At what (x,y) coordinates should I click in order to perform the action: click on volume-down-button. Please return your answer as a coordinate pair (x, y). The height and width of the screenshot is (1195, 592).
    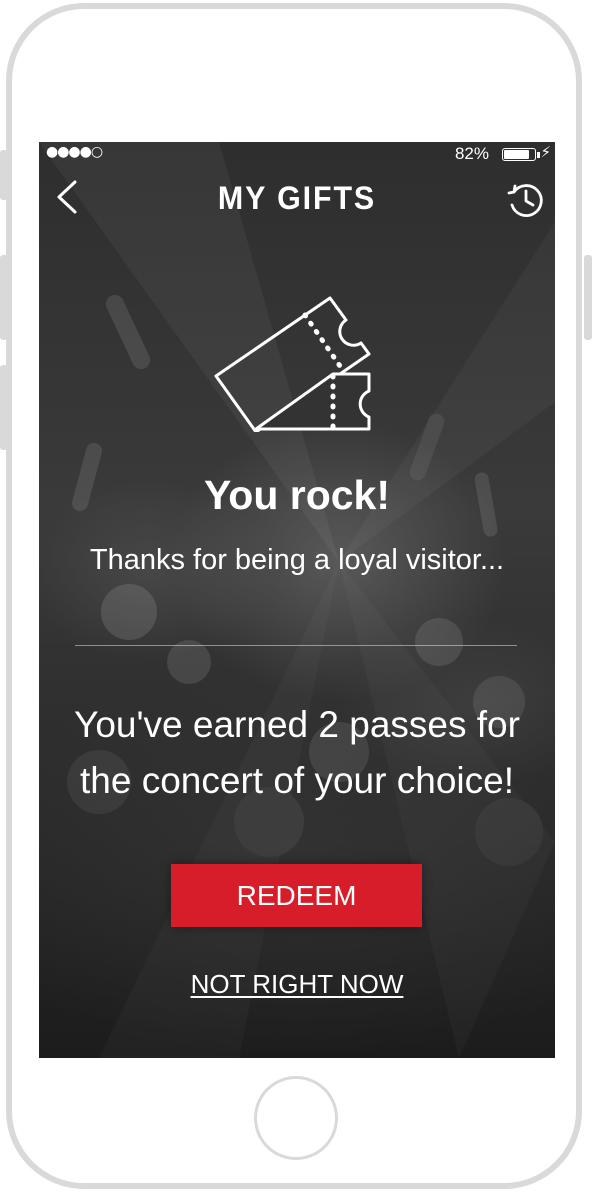
    Looking at the image, I should click on (4, 407).